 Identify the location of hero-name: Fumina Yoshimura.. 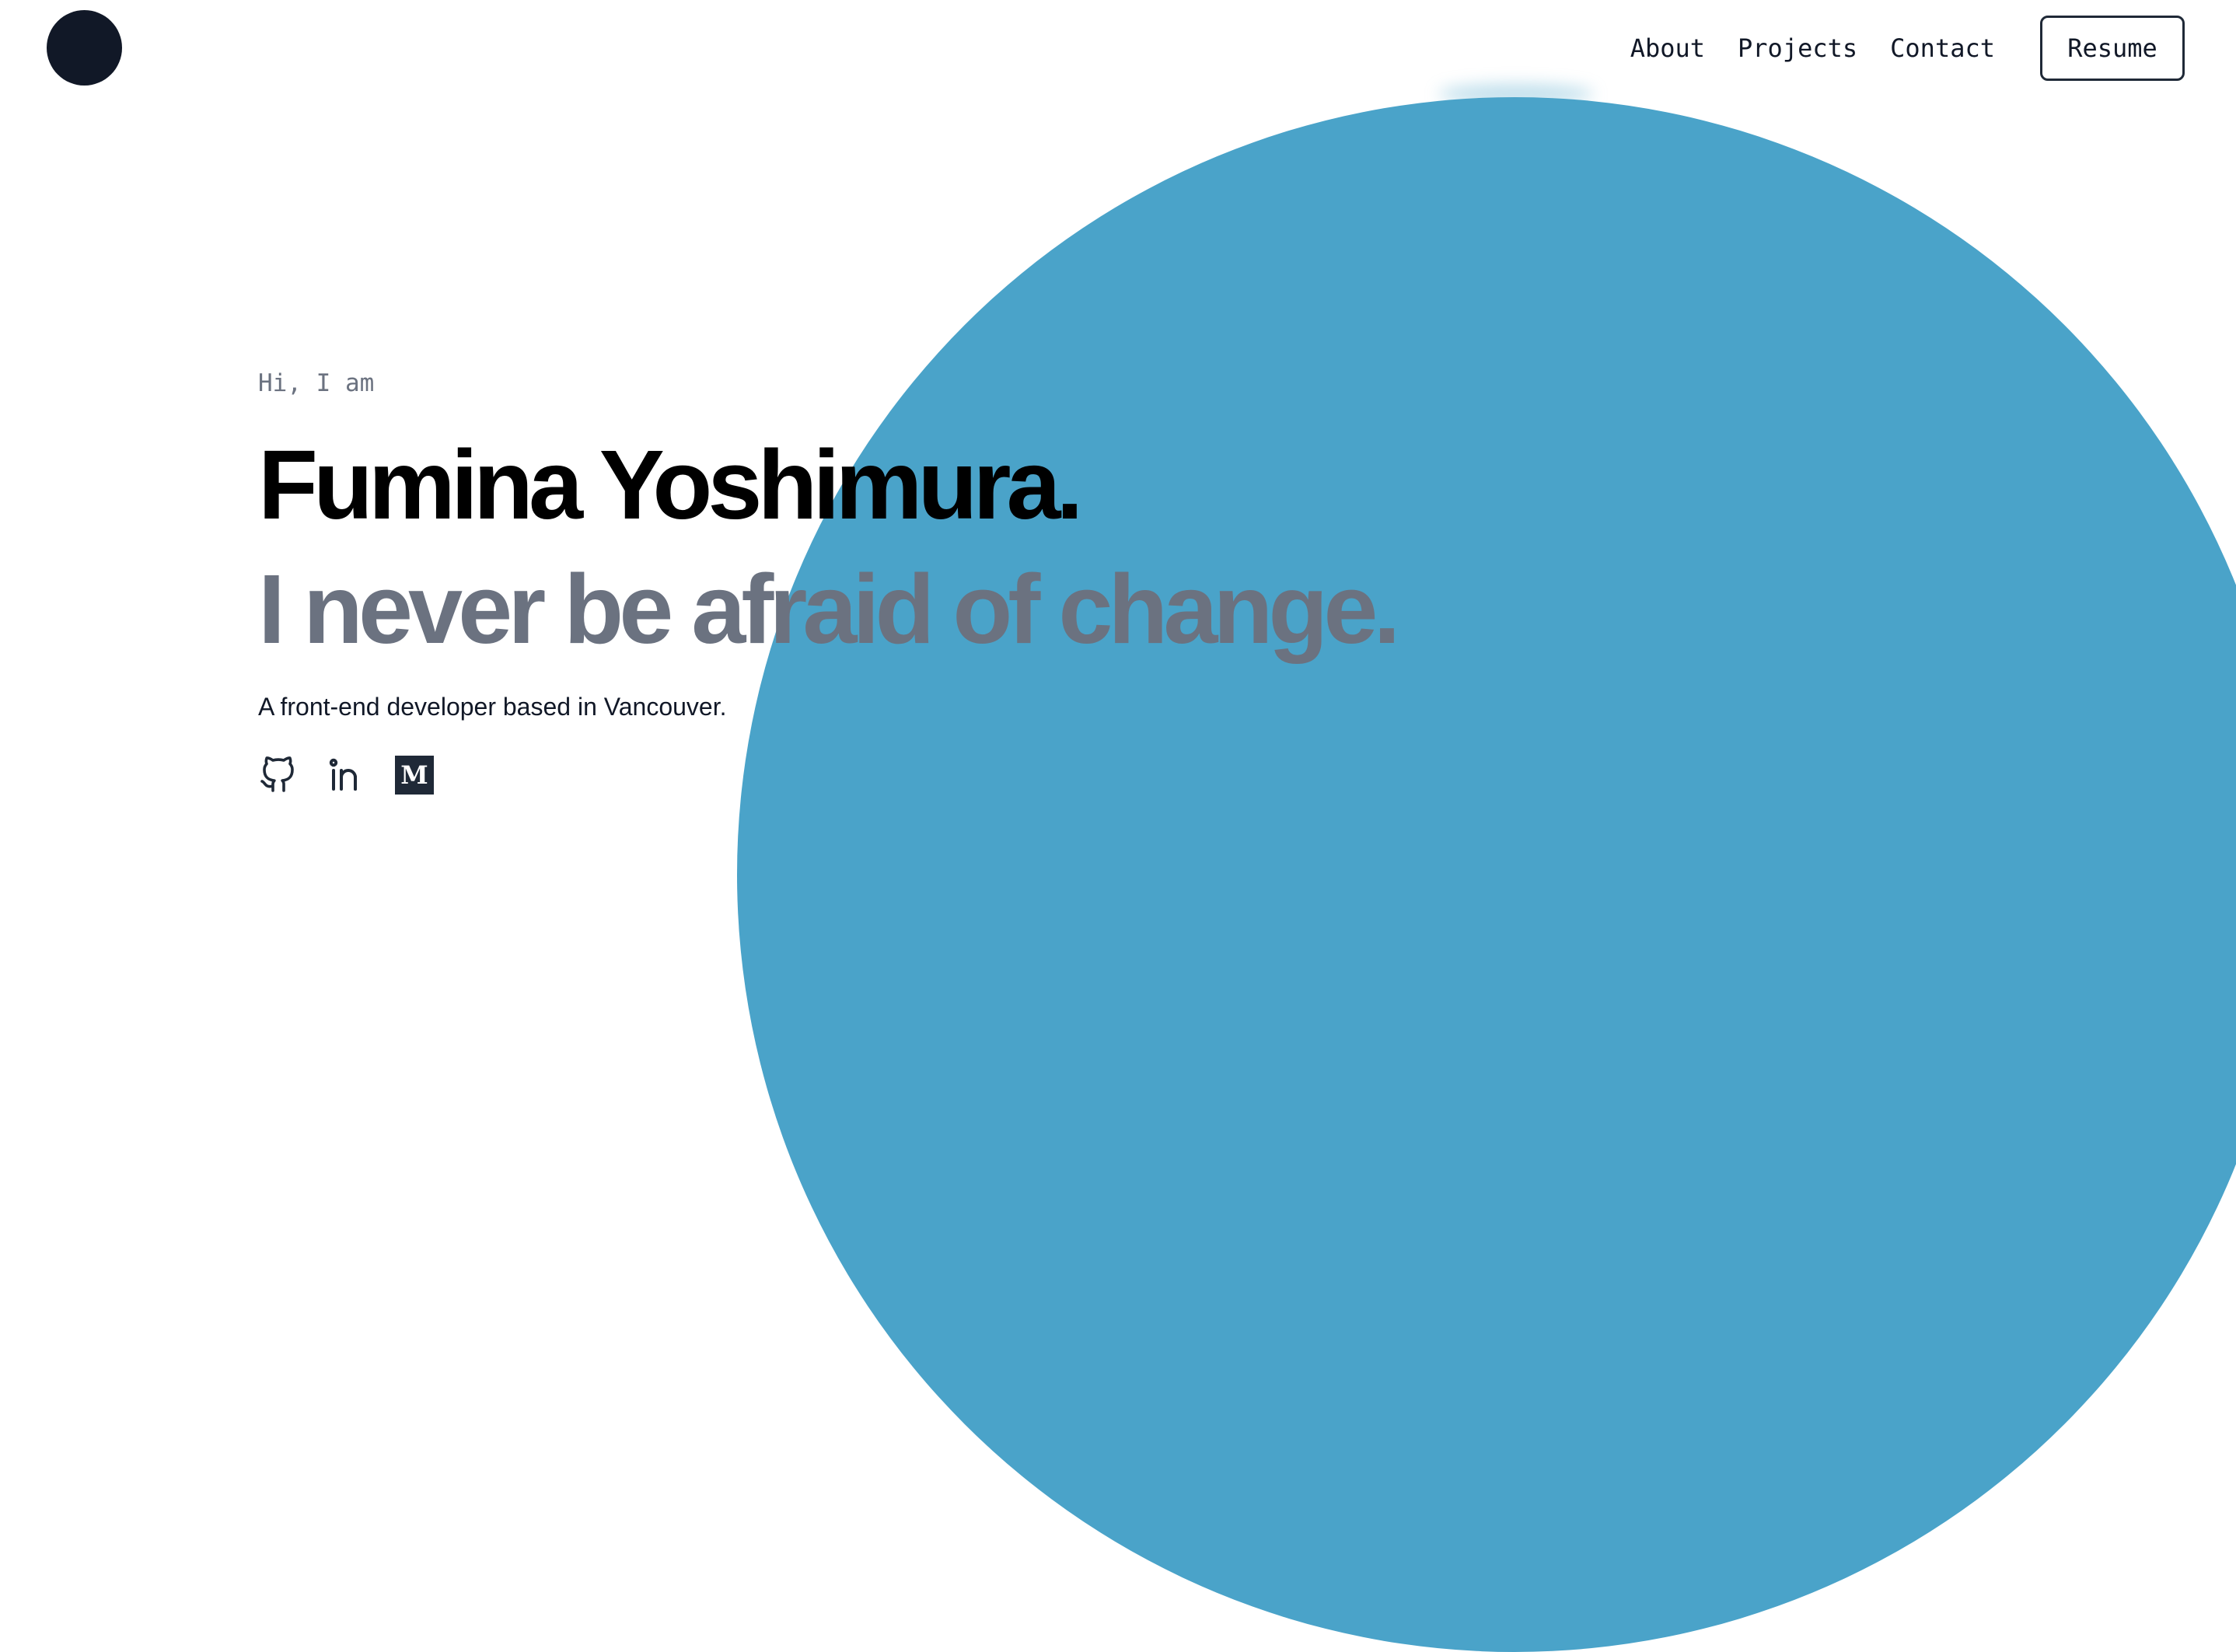
(671, 485).